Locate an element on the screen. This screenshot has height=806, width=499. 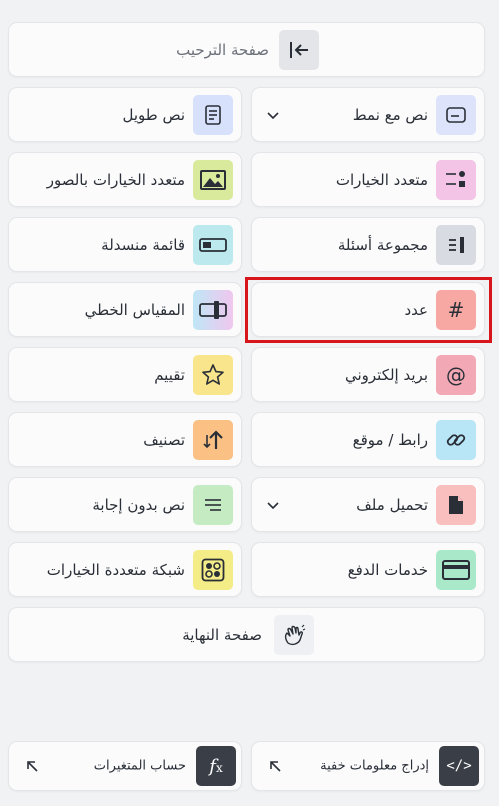
multiple-choice-grid-button: شبكة متعددة الخيارات is located at coordinates (125, 569).